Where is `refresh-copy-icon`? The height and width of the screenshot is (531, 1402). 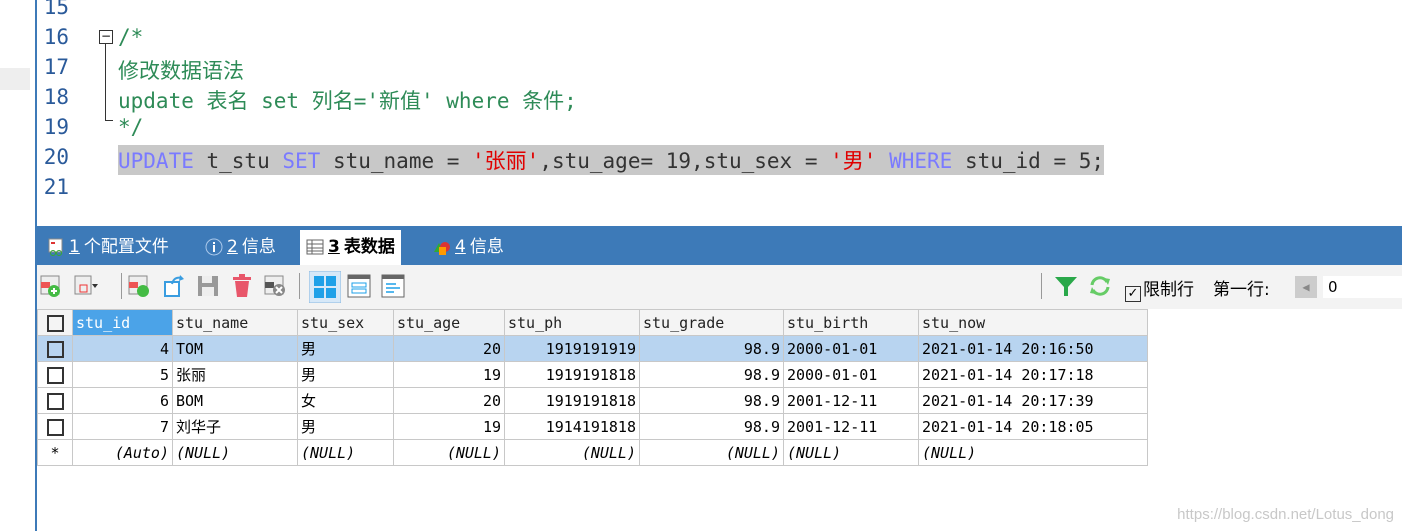 refresh-copy-icon is located at coordinates (174, 286).